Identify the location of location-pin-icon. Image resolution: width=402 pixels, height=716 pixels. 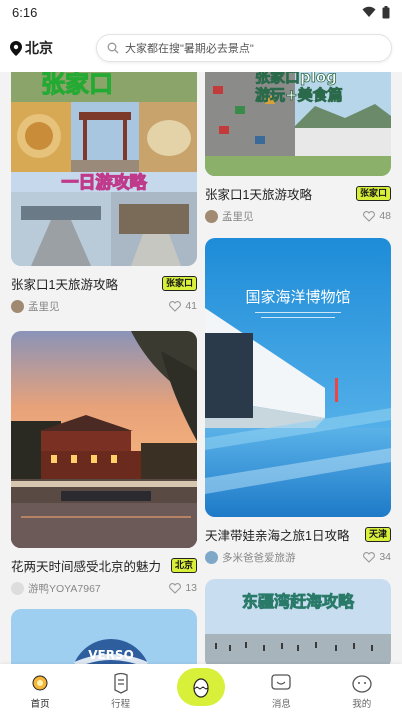
(16, 48).